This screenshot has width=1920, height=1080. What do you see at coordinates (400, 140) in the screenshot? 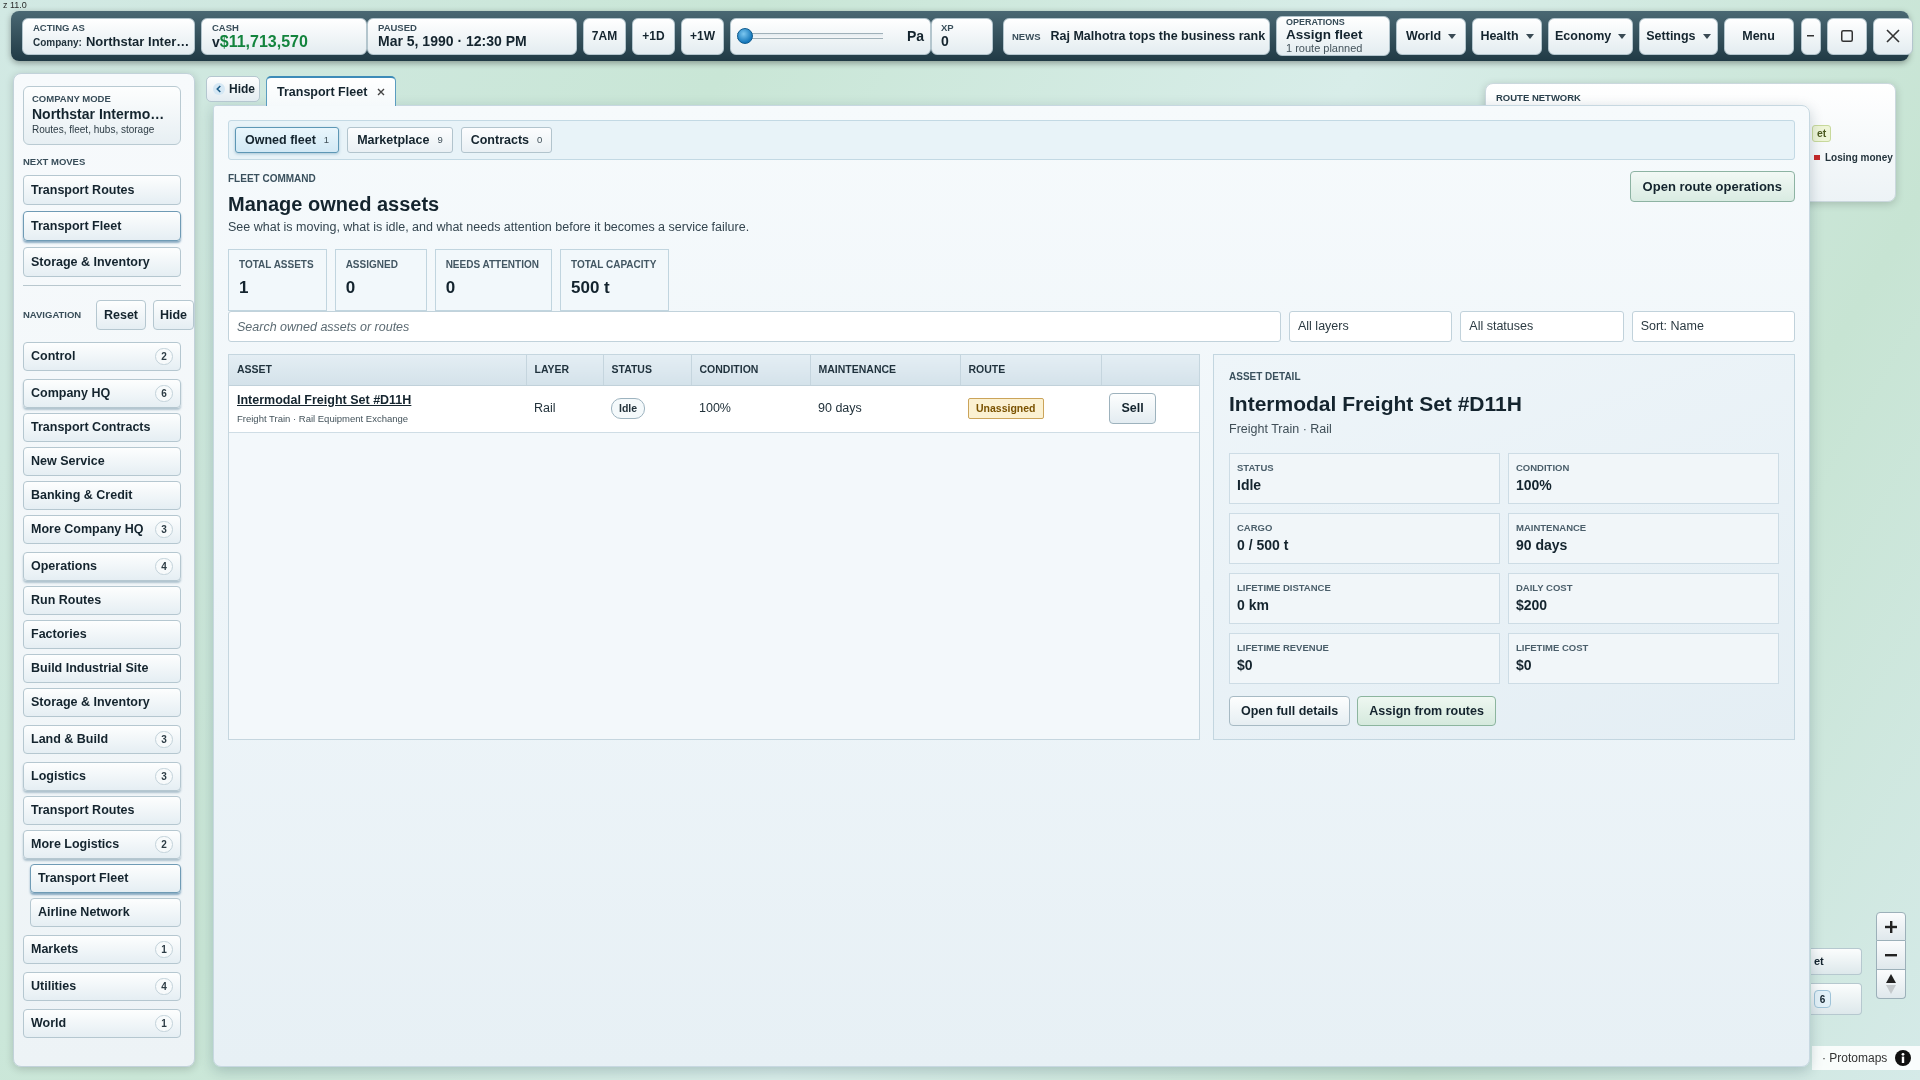
I see `view-tab: Marketplace 9` at bounding box center [400, 140].